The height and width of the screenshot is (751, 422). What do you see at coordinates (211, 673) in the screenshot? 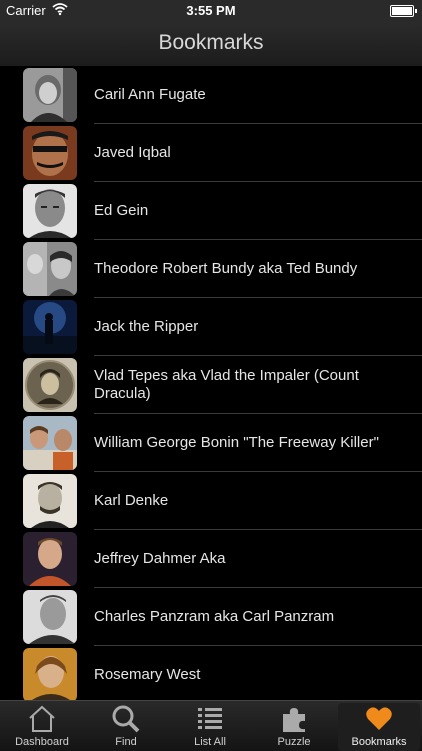
I see `list-item: Rosemary West` at bounding box center [211, 673].